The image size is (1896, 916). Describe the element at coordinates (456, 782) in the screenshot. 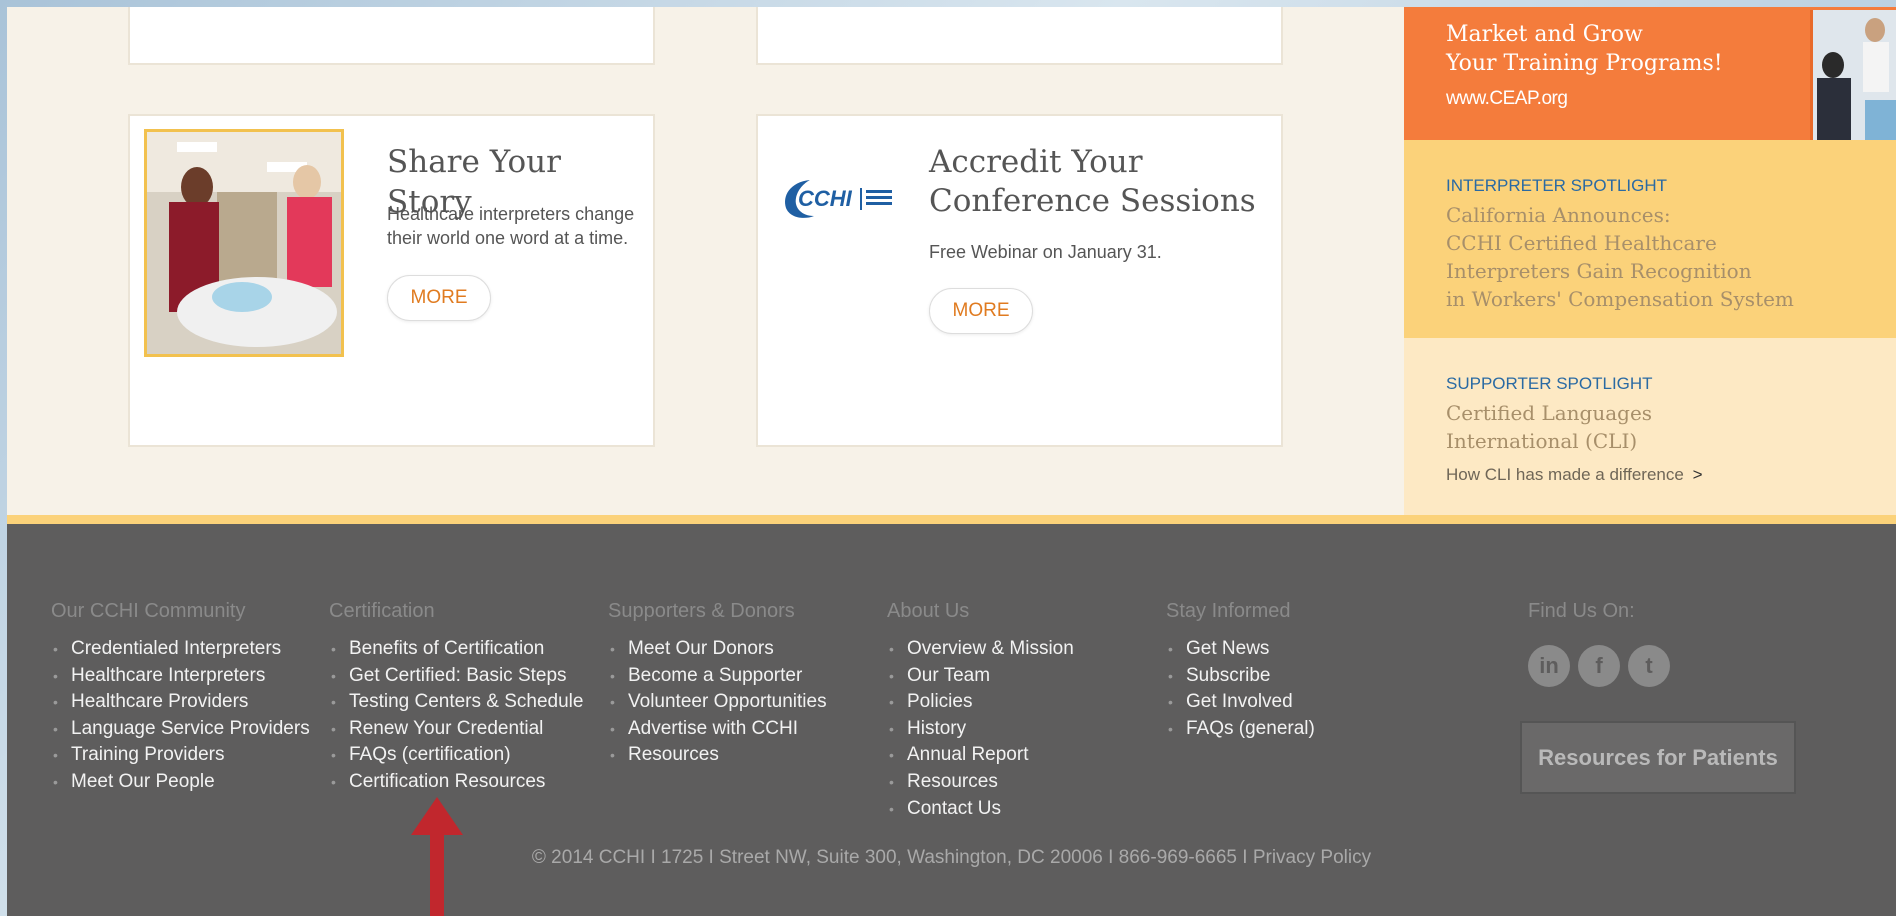

I see `footer-link: Certification Resources` at that location.